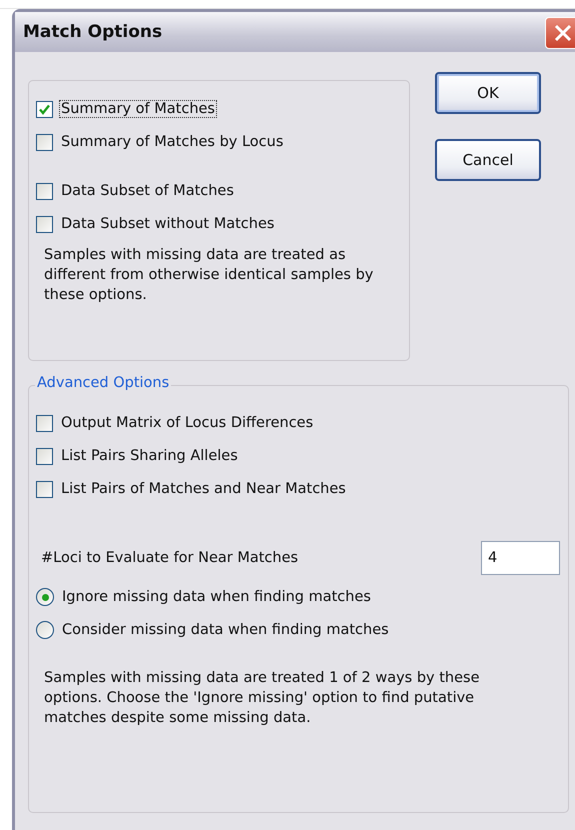 This screenshot has width=575, height=830. Describe the element at coordinates (138, 109) in the screenshot. I see `checkbox-label: Summary of Matches` at that location.